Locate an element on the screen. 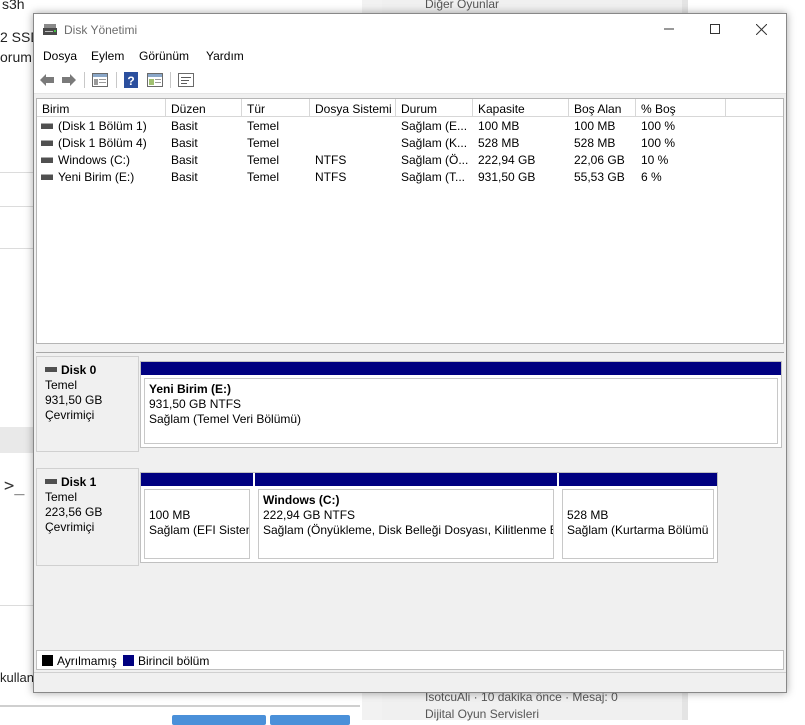 The width and height of the screenshot is (805, 725). partition-size: 931,50 GB NTFS is located at coordinates (195, 404).